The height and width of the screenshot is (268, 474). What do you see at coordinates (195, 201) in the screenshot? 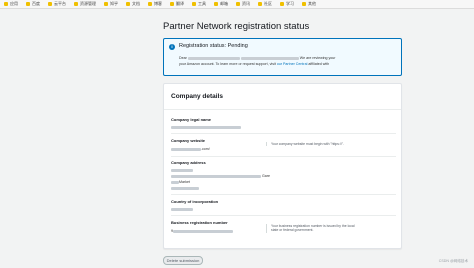
I see `country-label: Country of incorporation` at bounding box center [195, 201].